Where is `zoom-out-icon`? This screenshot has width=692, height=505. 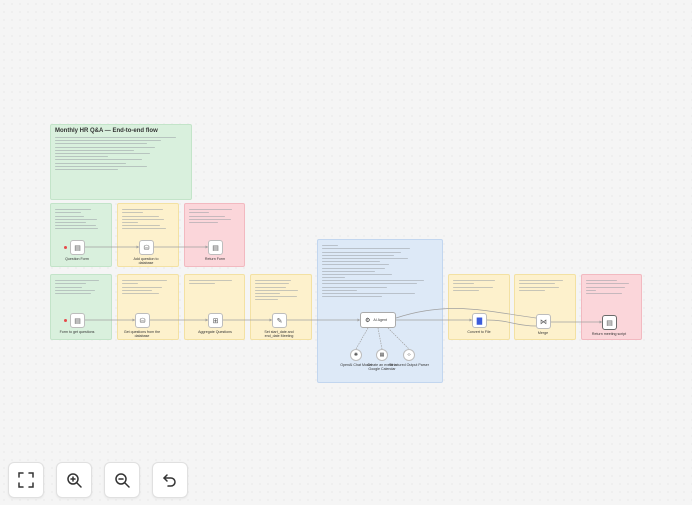 zoom-out-icon is located at coordinates (122, 480).